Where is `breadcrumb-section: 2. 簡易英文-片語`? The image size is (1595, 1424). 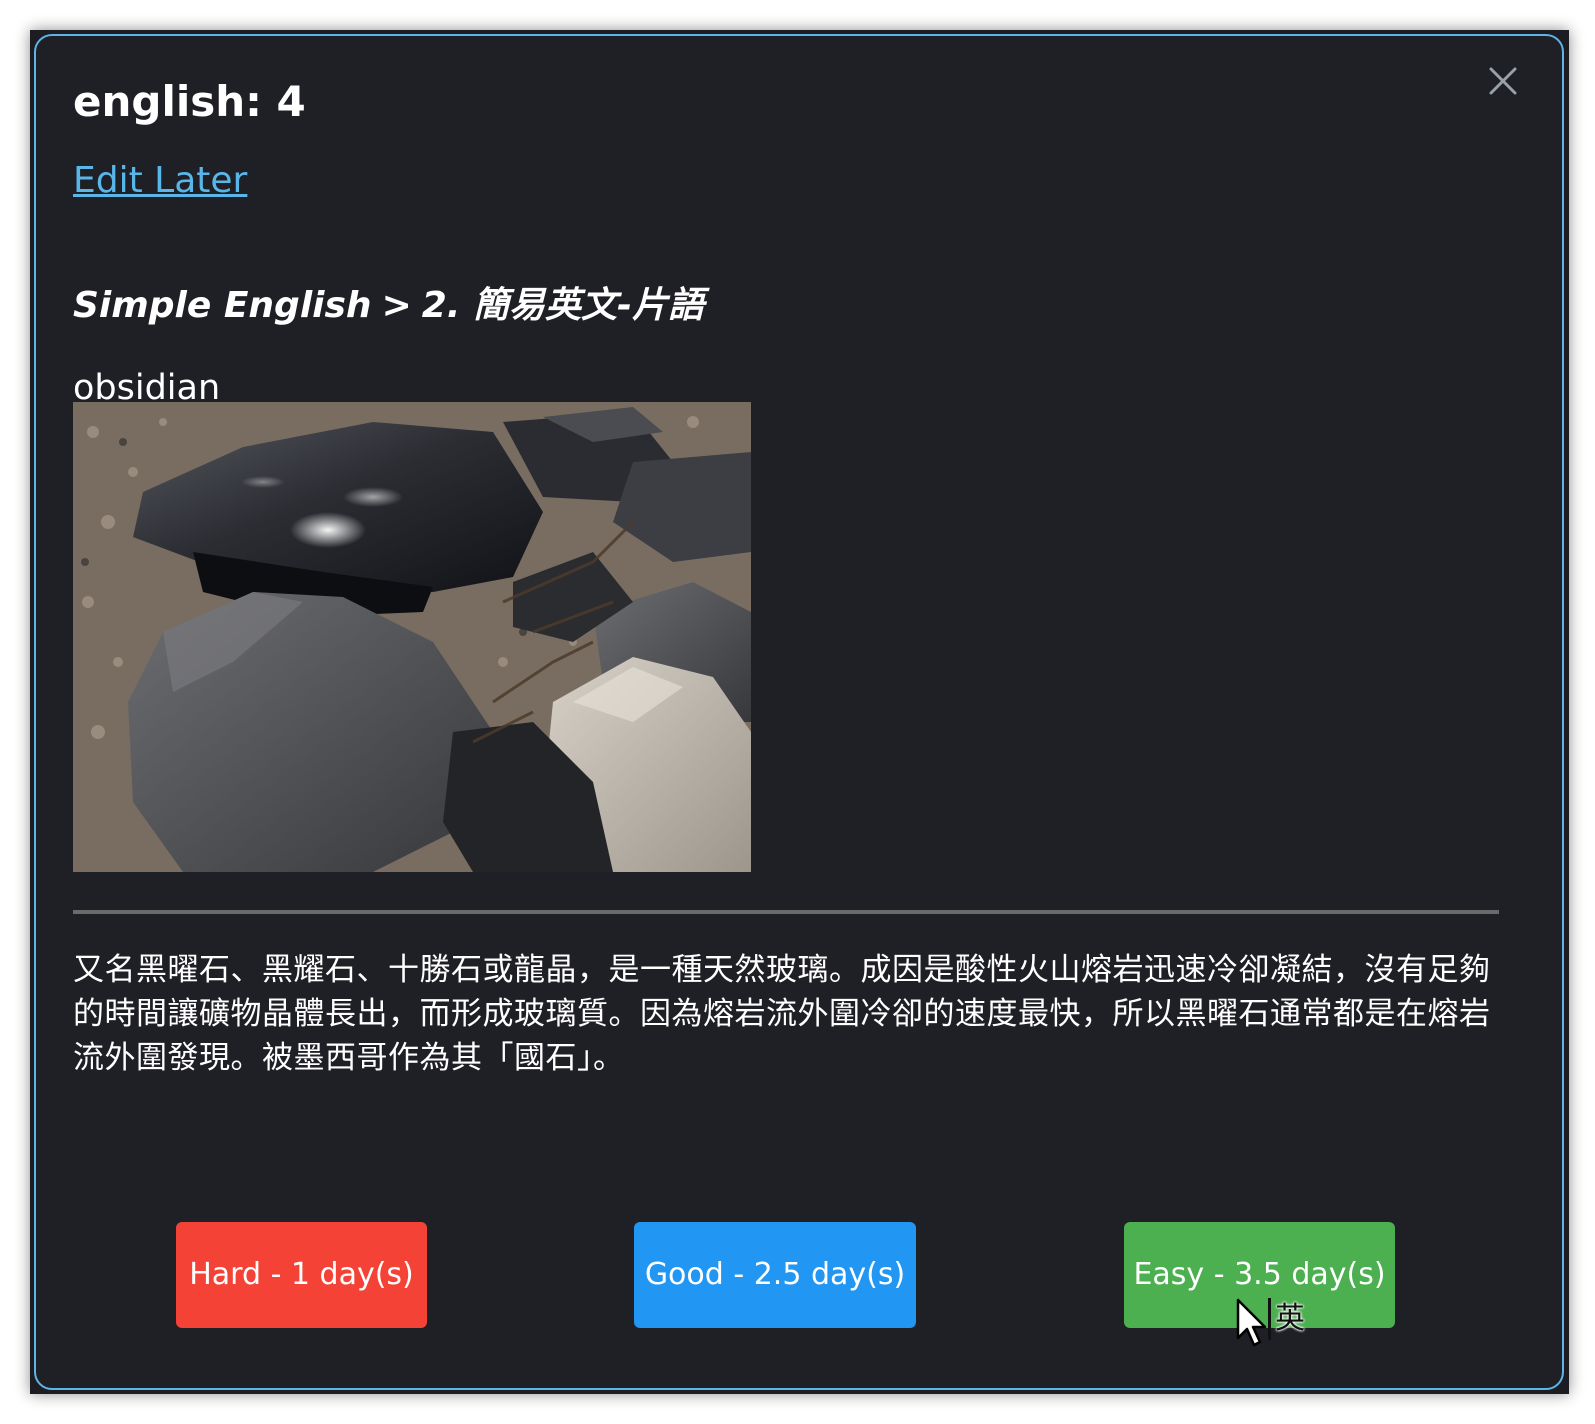 breadcrumb-section: 2. 簡易英文-片語 is located at coordinates (562, 305).